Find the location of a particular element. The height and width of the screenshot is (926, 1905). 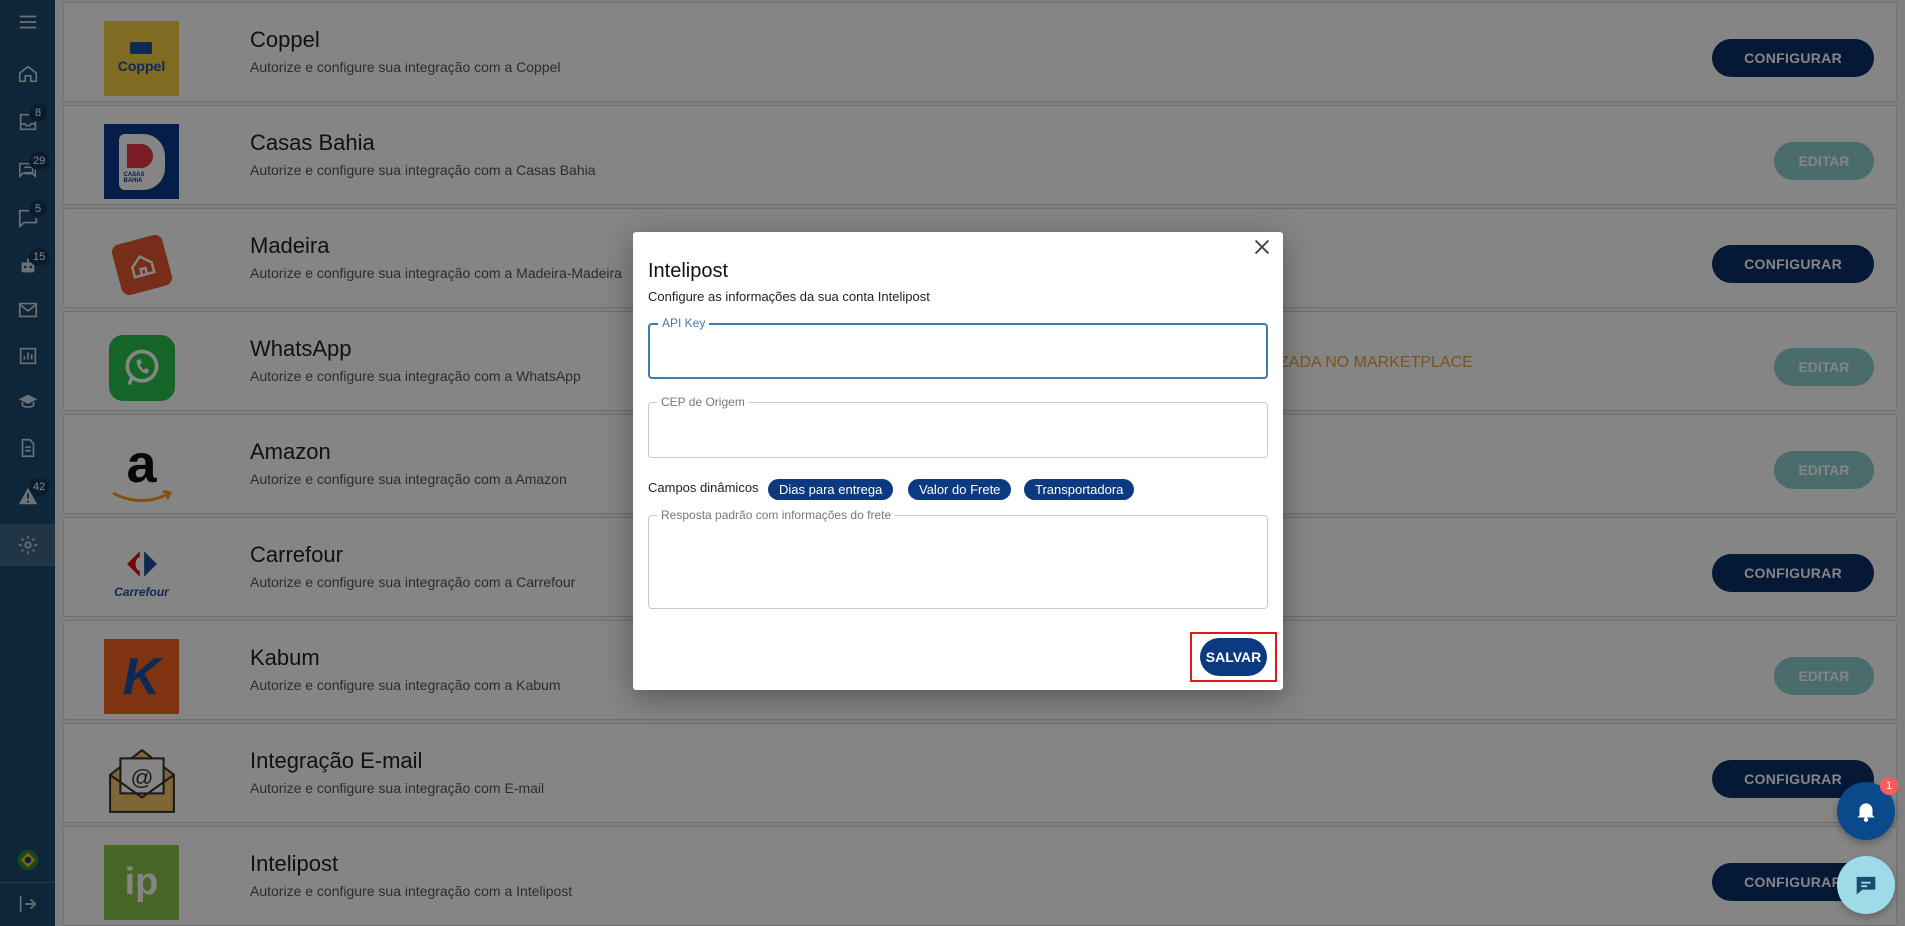

cep-input is located at coordinates (958, 430).